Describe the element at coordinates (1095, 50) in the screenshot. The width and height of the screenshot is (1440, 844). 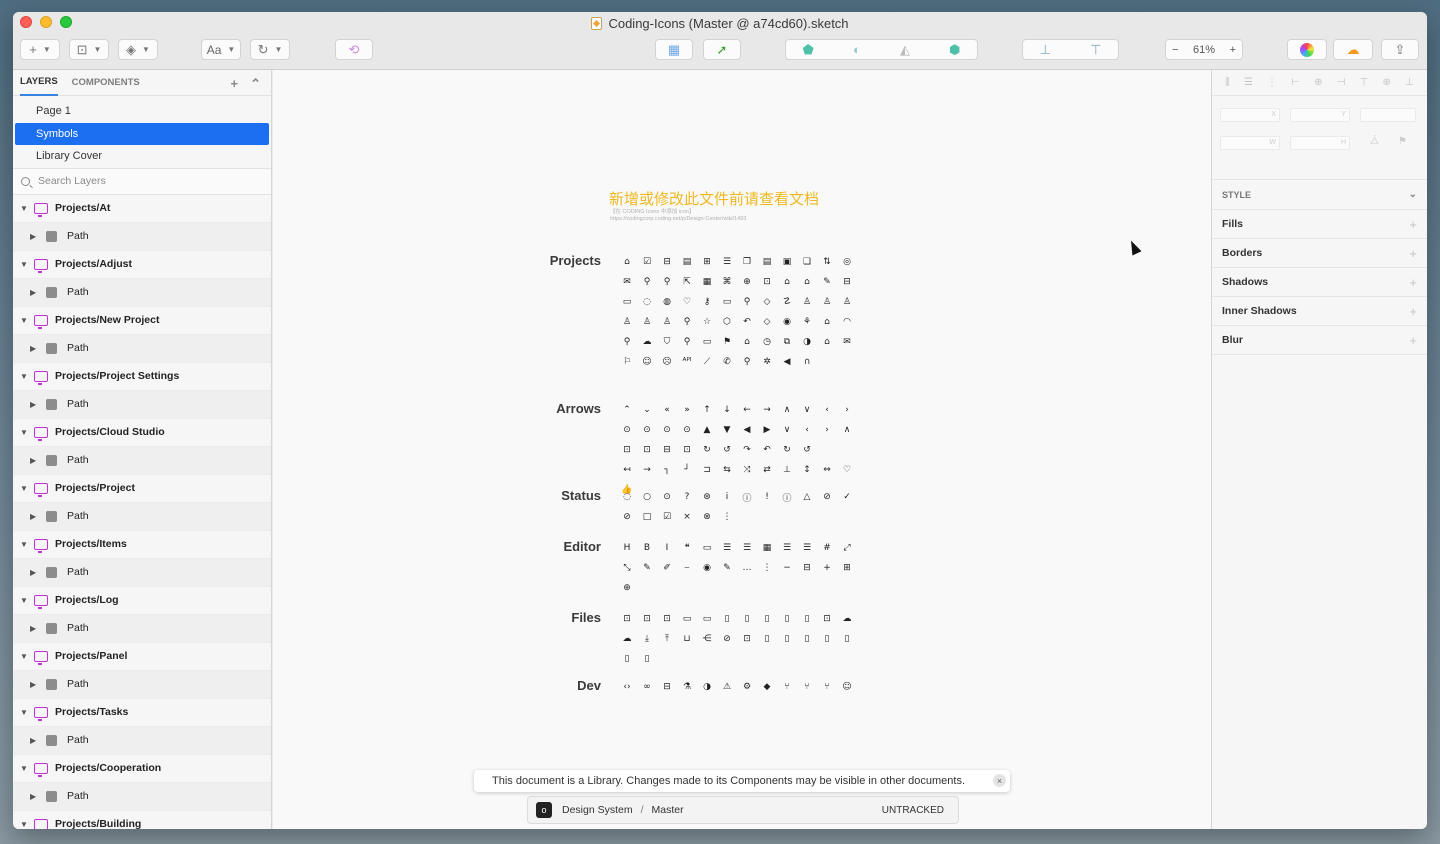
I see `backward-icon: ⊤` at that location.